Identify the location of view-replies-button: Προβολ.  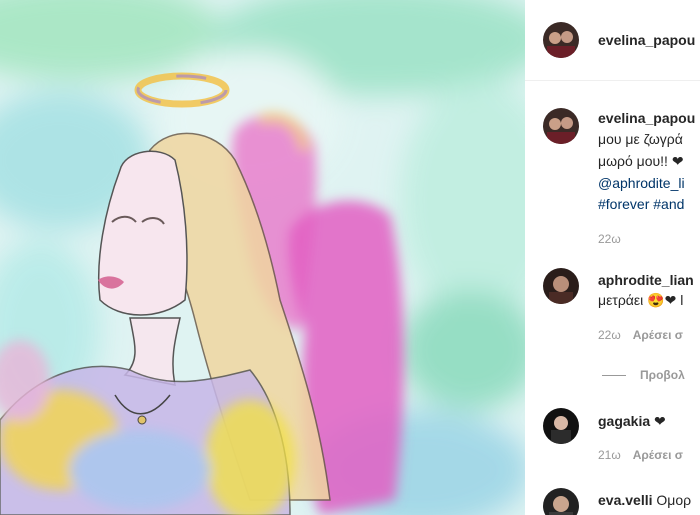
(643, 375).